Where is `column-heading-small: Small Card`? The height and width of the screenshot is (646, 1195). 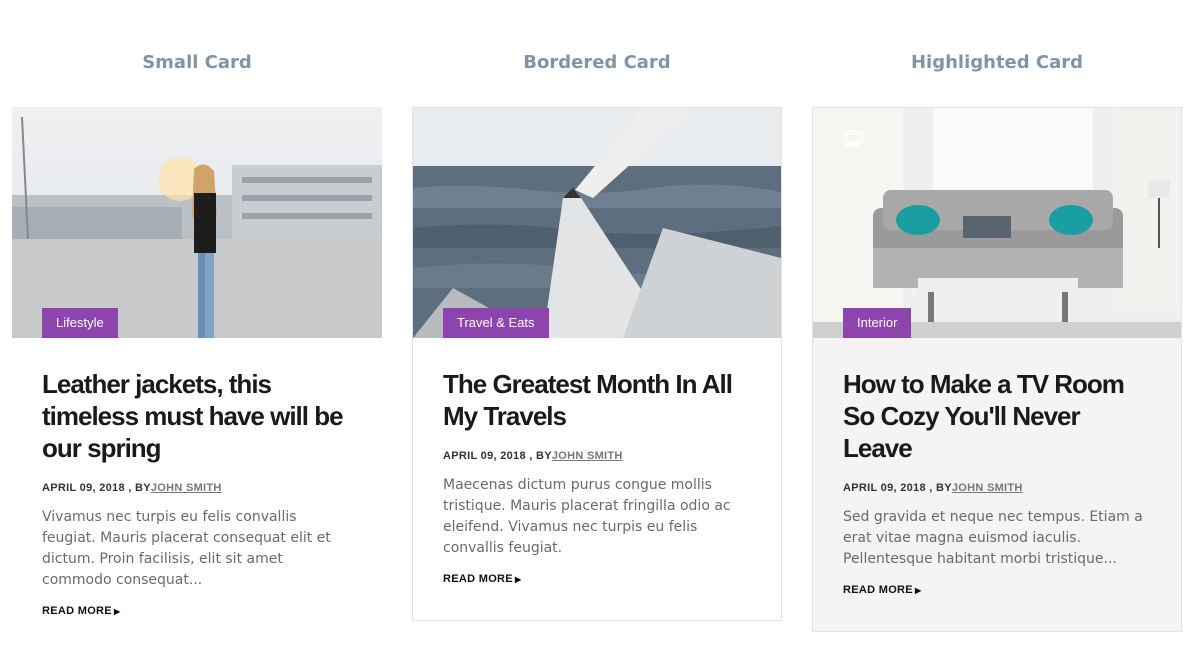 column-heading-small: Small Card is located at coordinates (197, 62).